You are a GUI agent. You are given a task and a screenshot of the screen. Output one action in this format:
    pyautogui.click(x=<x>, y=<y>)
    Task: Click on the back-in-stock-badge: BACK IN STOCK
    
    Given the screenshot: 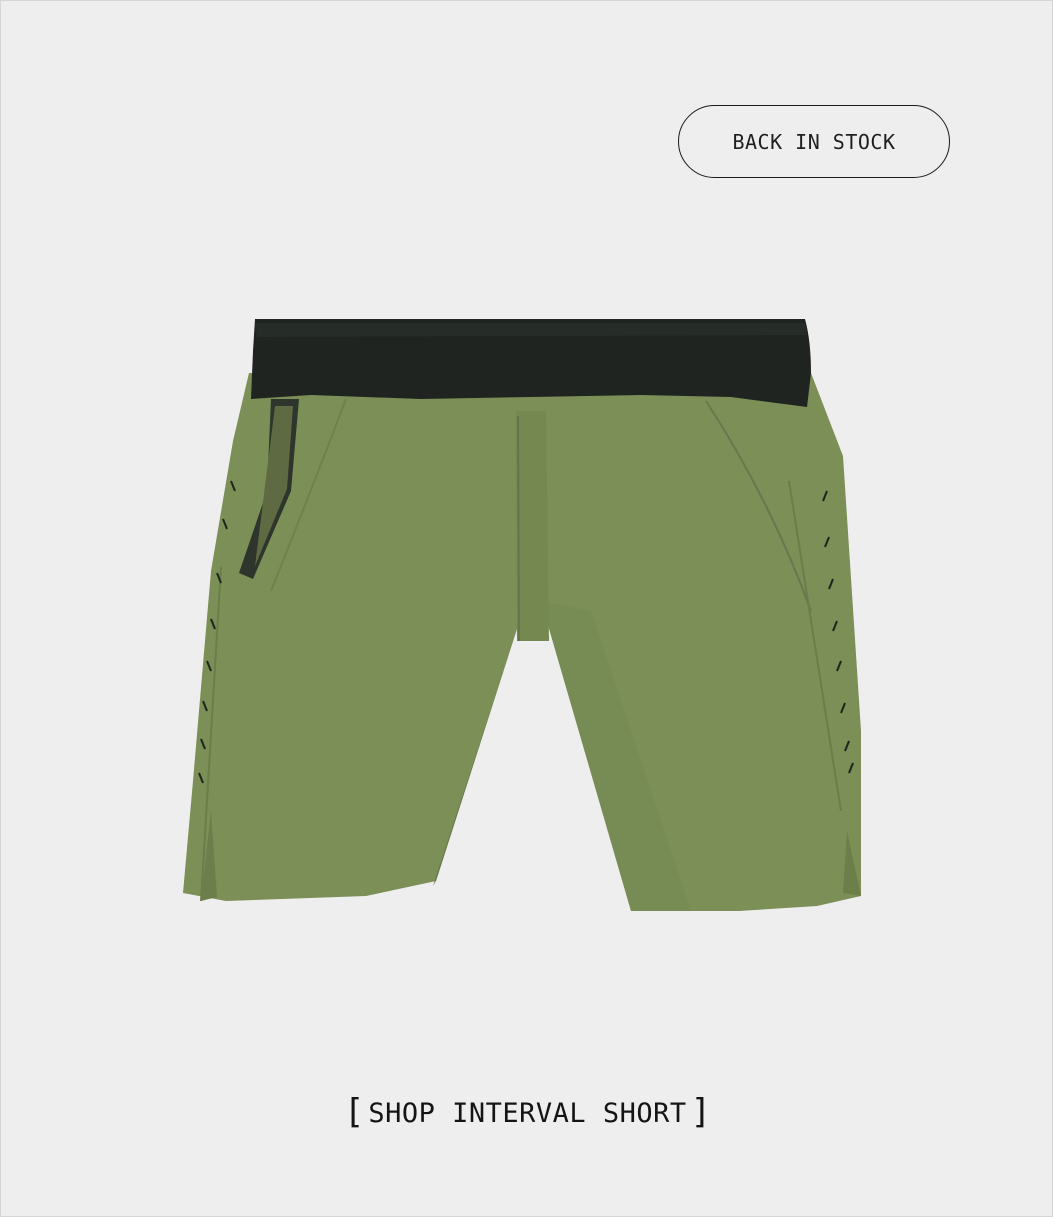 What is the action you would take?
    pyautogui.click(x=814, y=141)
    